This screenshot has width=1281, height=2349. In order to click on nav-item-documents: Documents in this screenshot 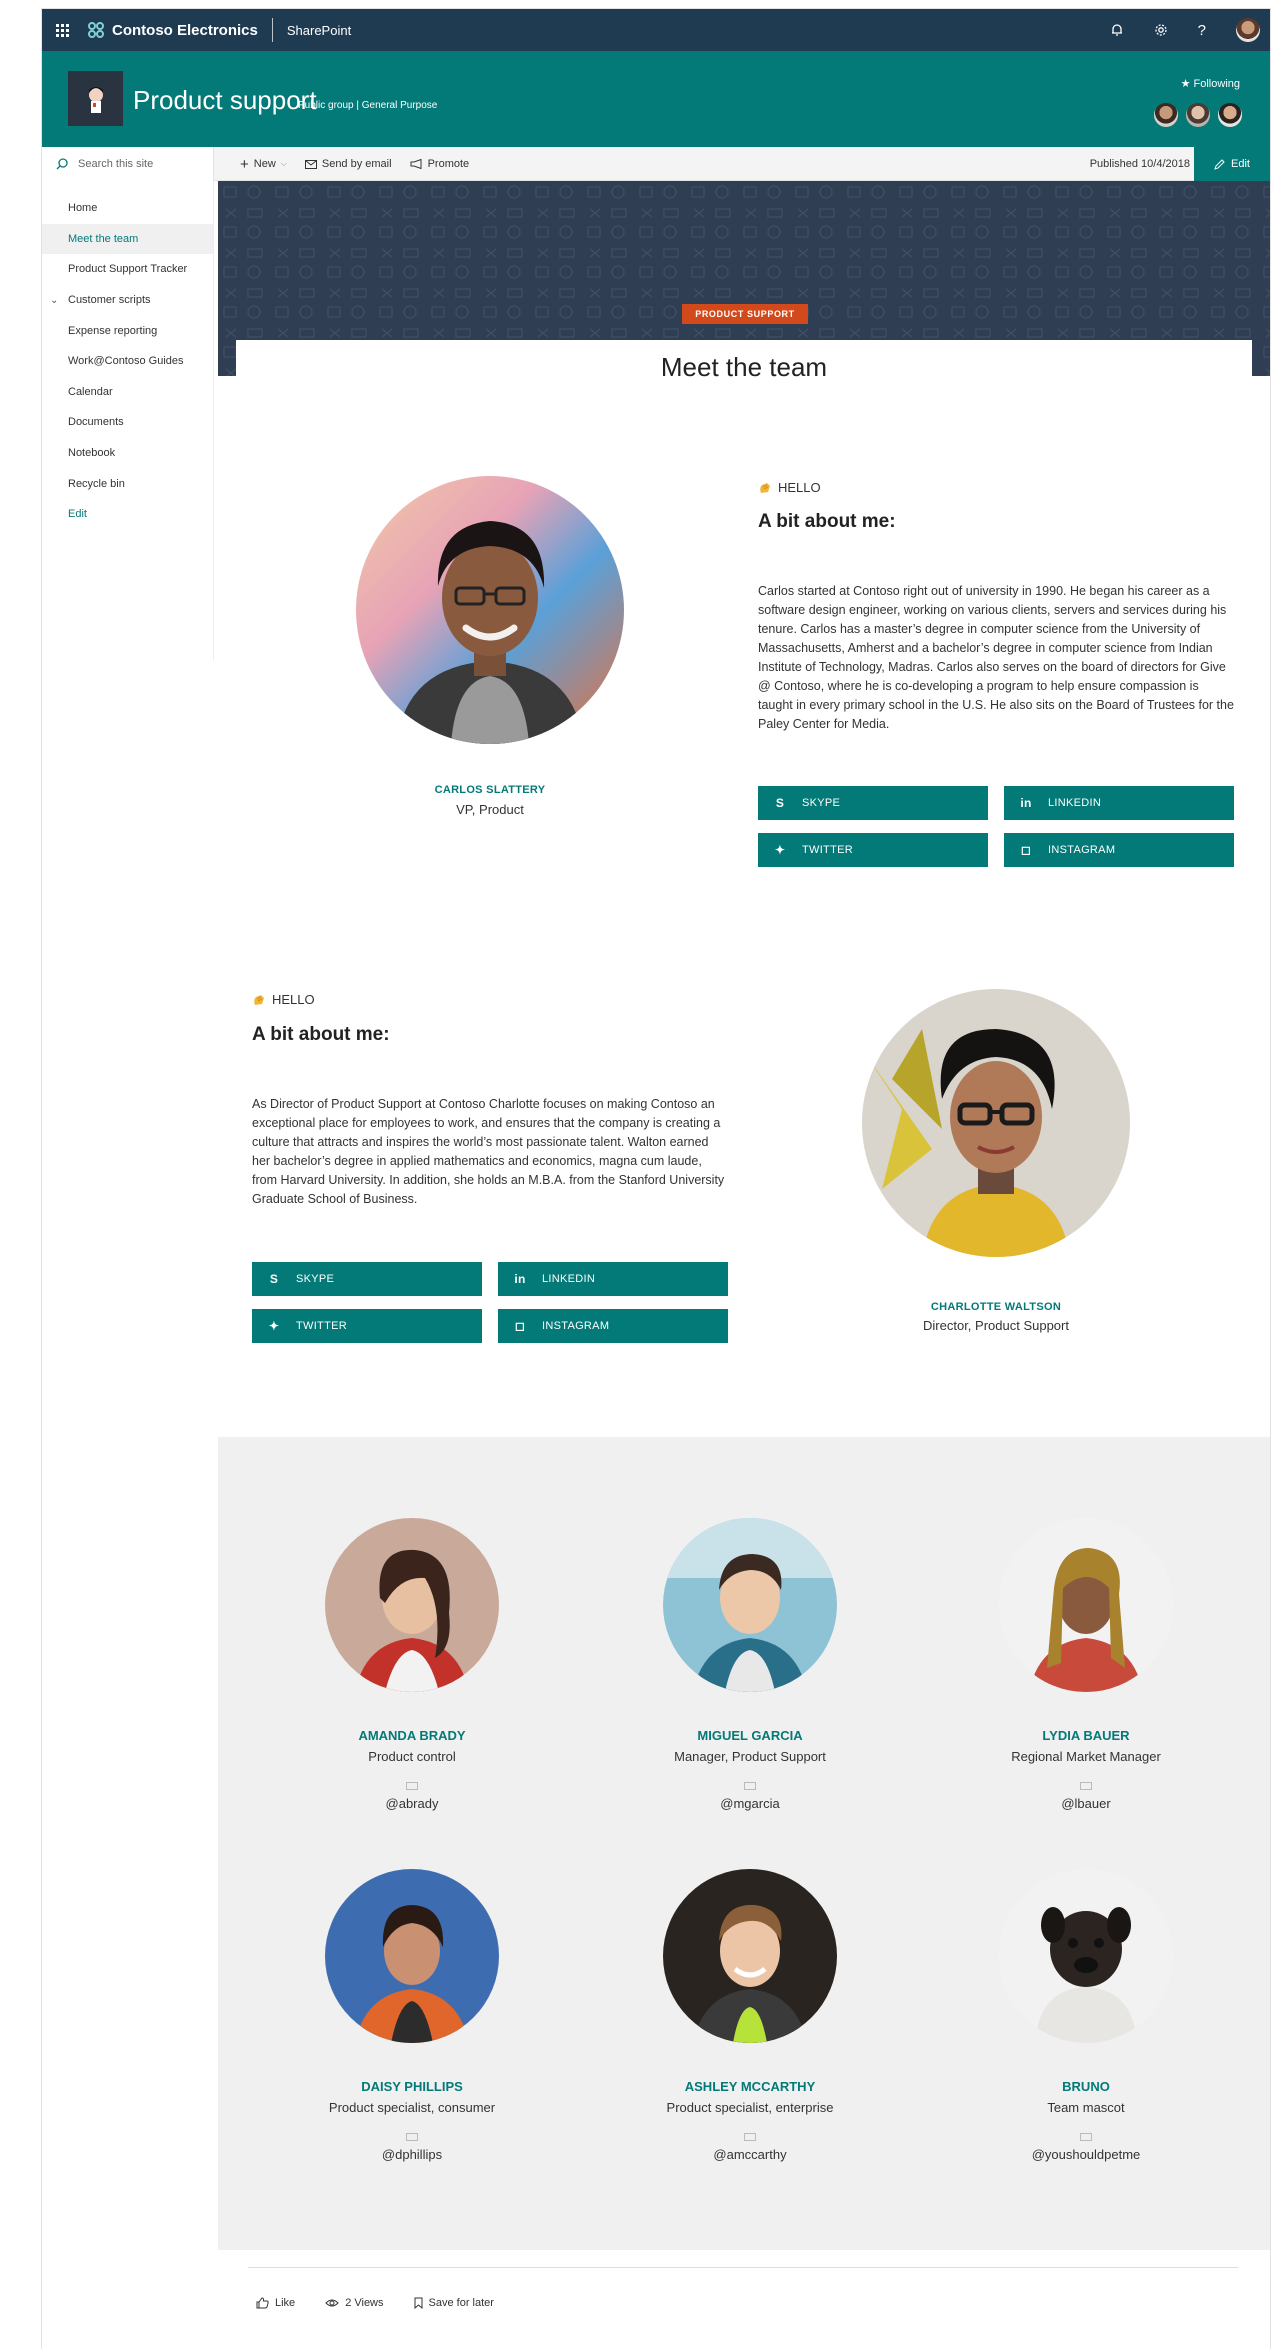, I will do `click(127, 422)`.